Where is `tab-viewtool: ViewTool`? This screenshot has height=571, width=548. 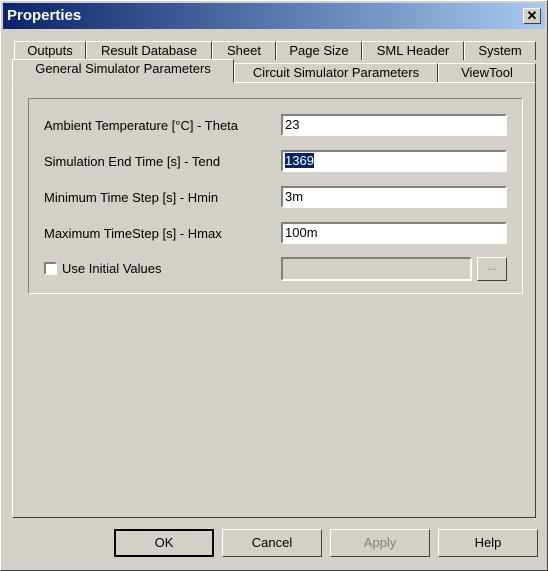
tab-viewtool: ViewTool is located at coordinates (487, 72).